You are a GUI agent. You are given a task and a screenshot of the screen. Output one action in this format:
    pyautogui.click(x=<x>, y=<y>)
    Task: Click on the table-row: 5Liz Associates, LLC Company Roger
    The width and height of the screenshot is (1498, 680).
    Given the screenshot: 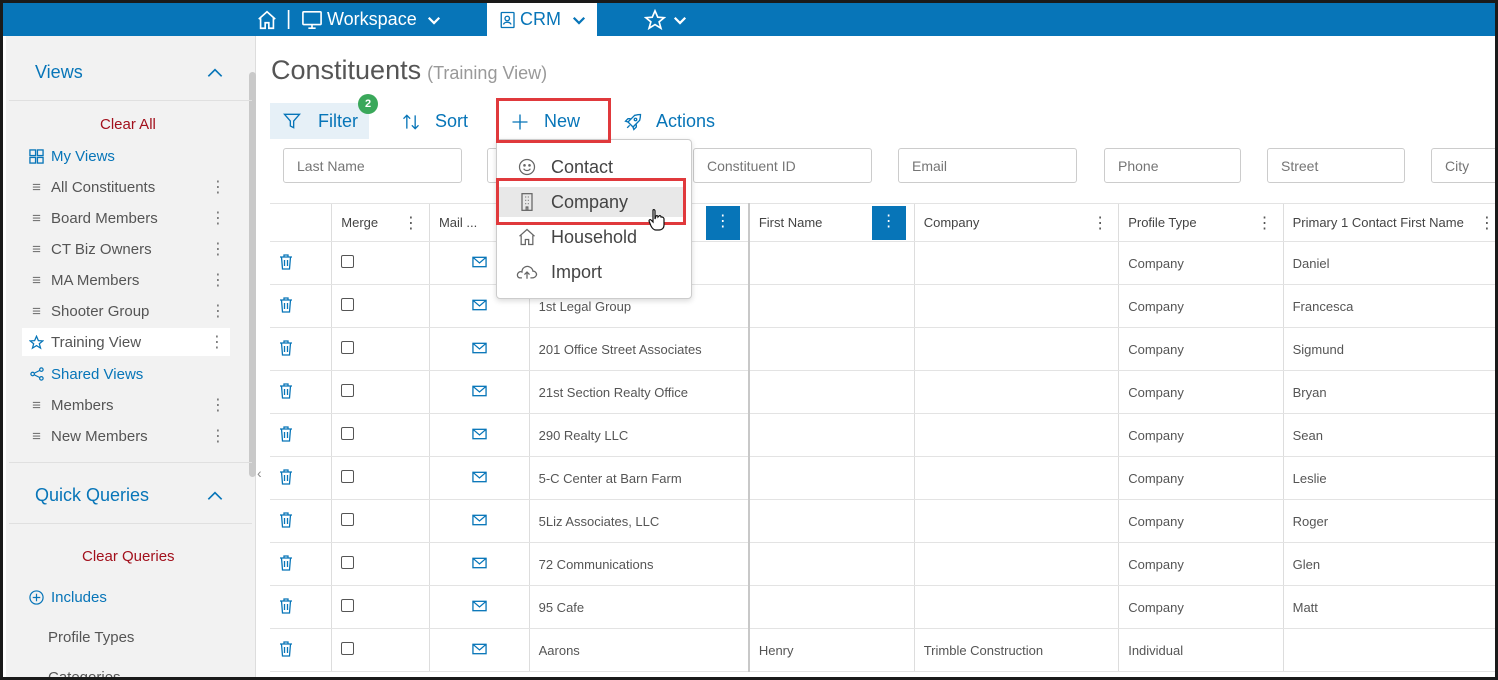 What is the action you would take?
    pyautogui.click(x=882, y=521)
    